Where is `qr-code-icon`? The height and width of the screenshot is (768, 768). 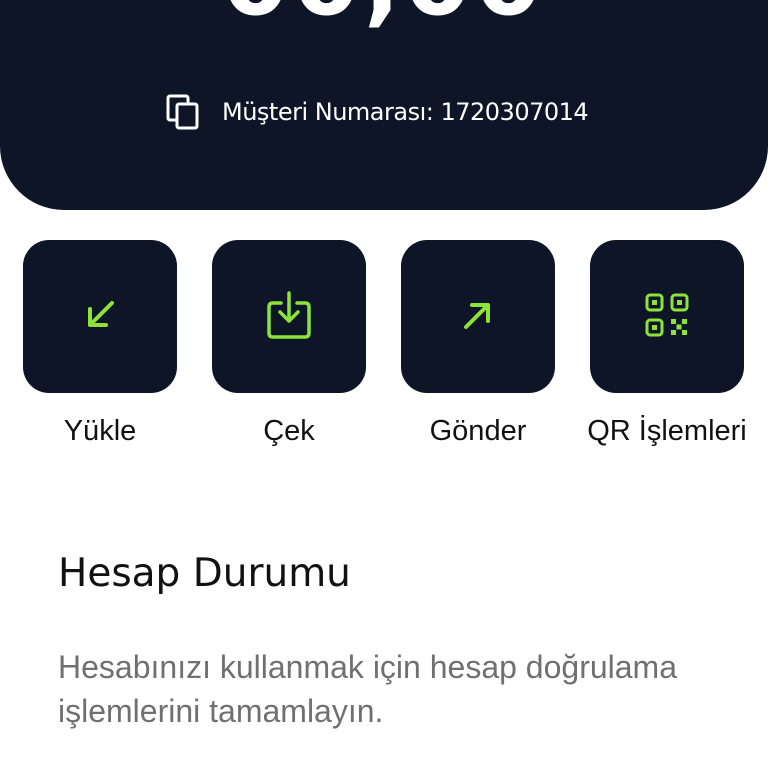
qr-code-icon is located at coordinates (667, 317).